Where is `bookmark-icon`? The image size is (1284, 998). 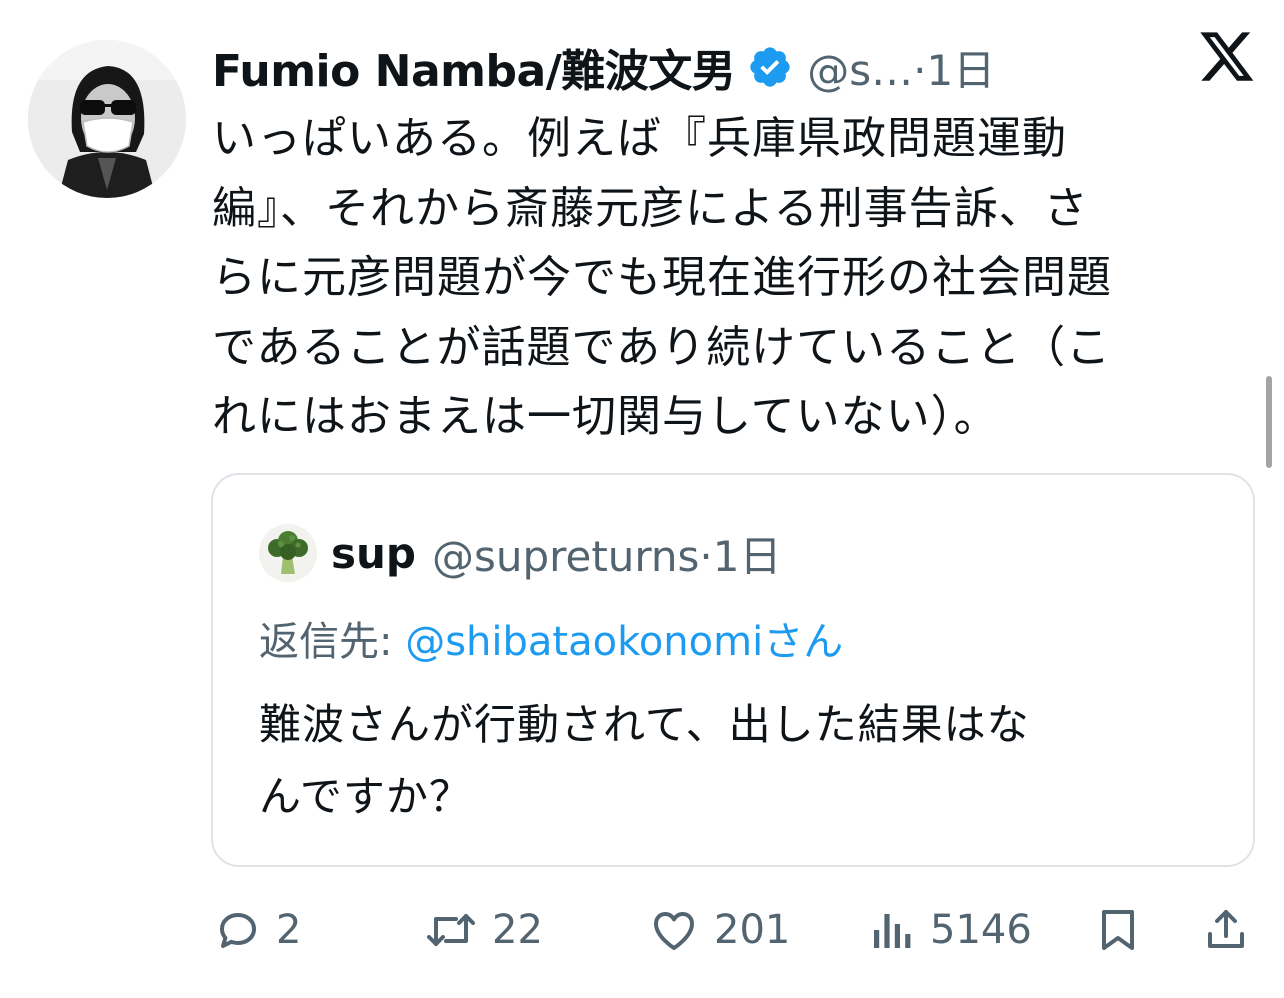 bookmark-icon is located at coordinates (1118, 930).